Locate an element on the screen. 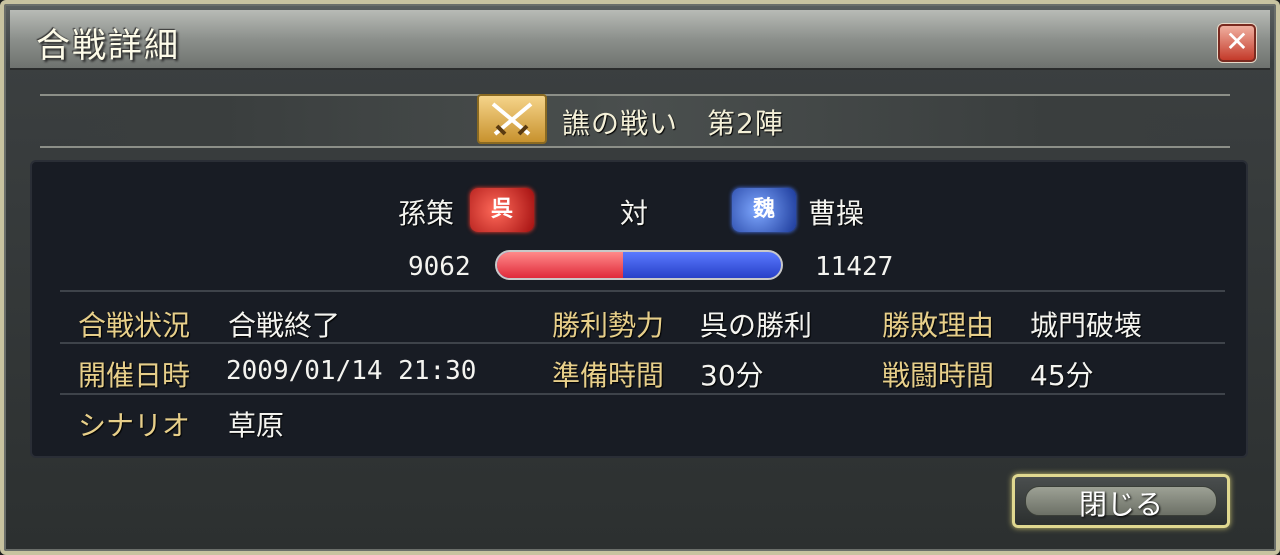 This screenshot has height=555, width=1280. battle-time-label: 戦闘時間 is located at coordinates (938, 375).